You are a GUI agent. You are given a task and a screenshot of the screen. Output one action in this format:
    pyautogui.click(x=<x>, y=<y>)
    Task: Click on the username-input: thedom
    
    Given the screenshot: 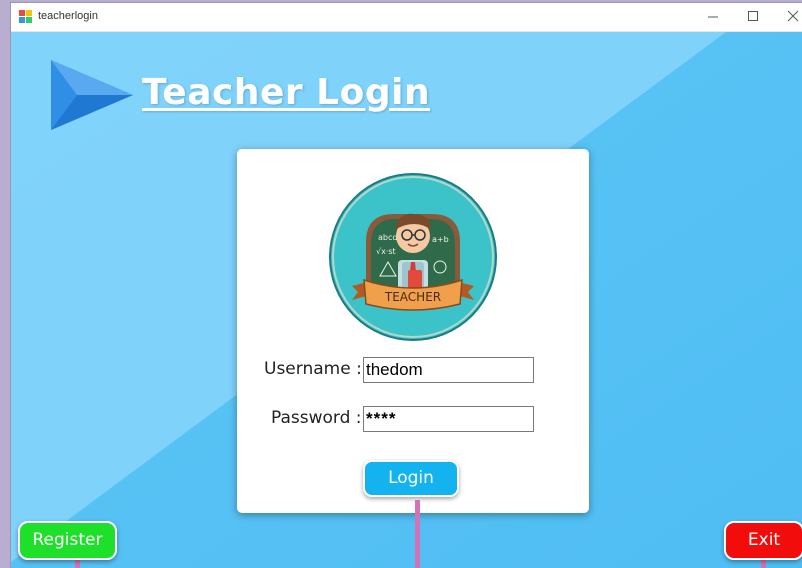 What is the action you would take?
    pyautogui.click(x=448, y=370)
    